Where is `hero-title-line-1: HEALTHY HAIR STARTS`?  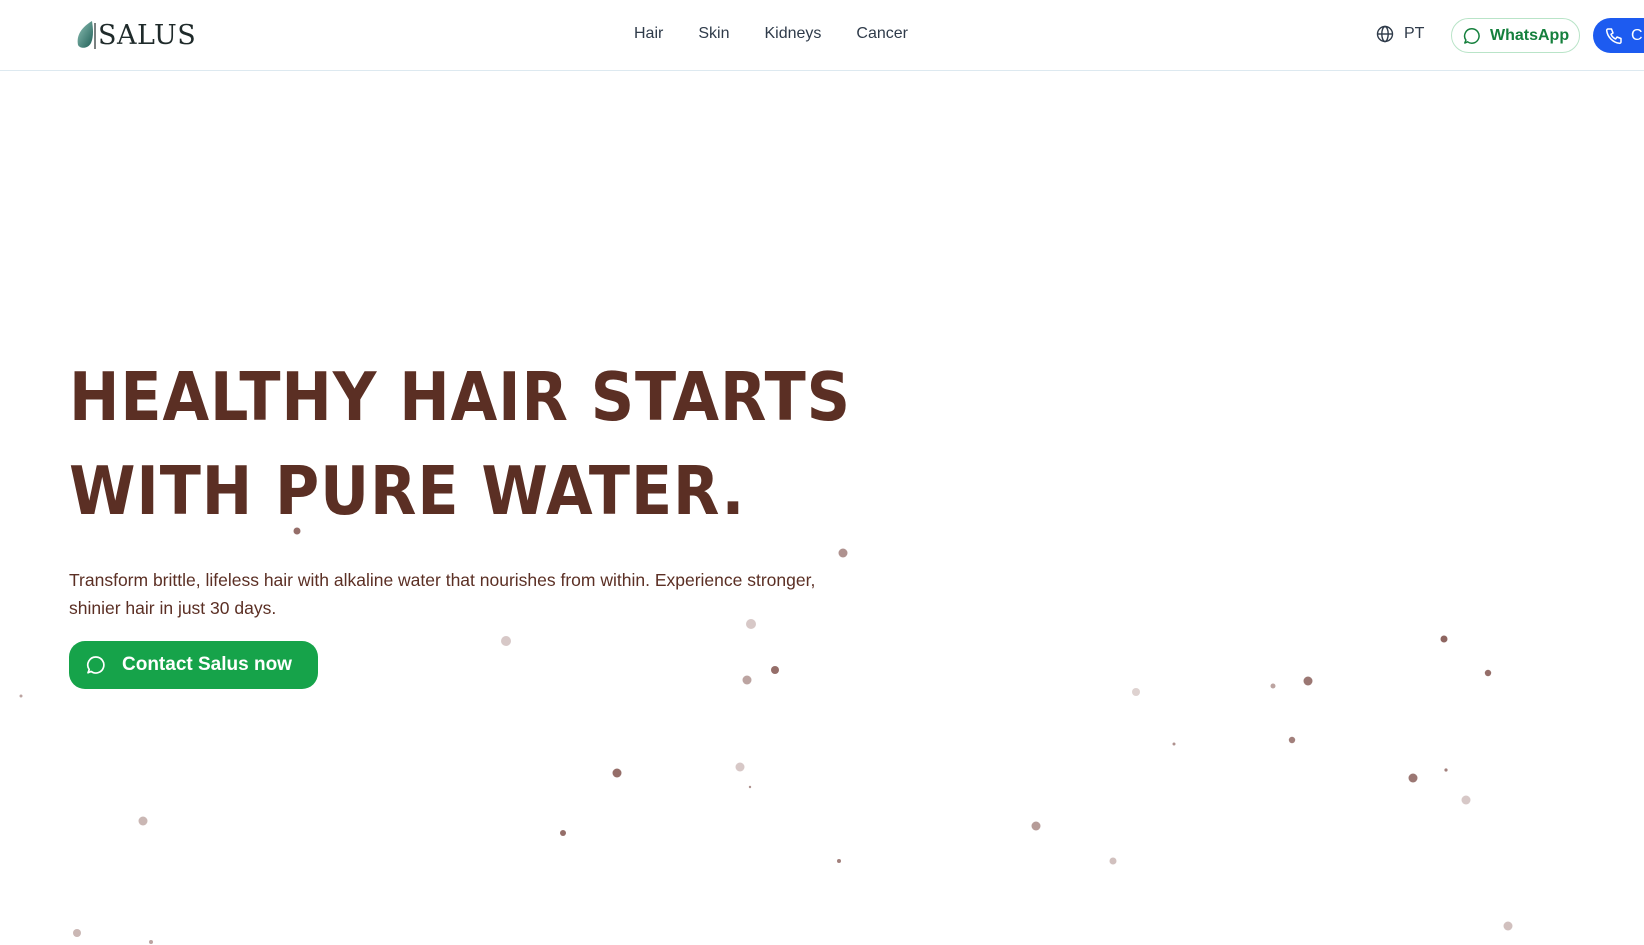
hero-title-line-1: HEALTHY HAIR STARTS is located at coordinates (460, 397).